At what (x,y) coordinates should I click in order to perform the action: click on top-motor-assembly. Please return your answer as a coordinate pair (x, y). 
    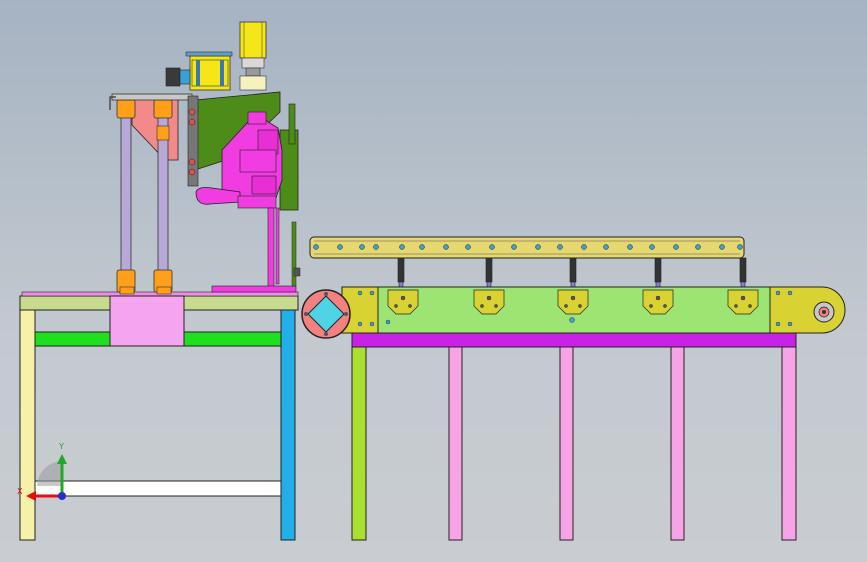
    Looking at the image, I should click on (216, 56).